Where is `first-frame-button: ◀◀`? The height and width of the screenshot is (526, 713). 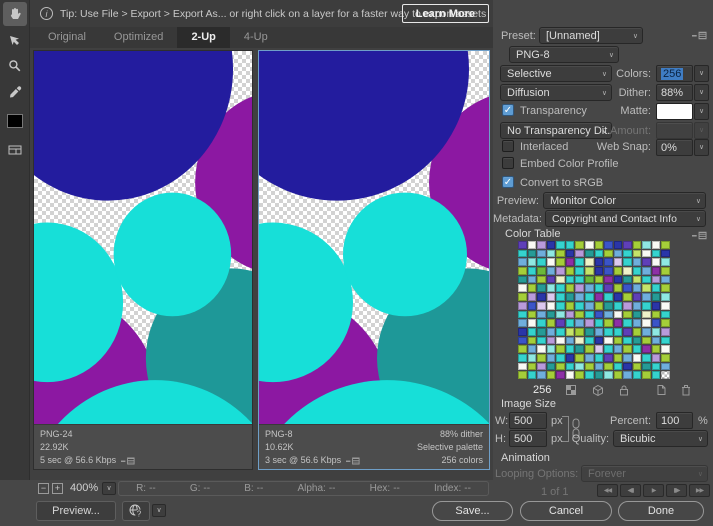 first-frame-button: ◀◀ is located at coordinates (607, 490).